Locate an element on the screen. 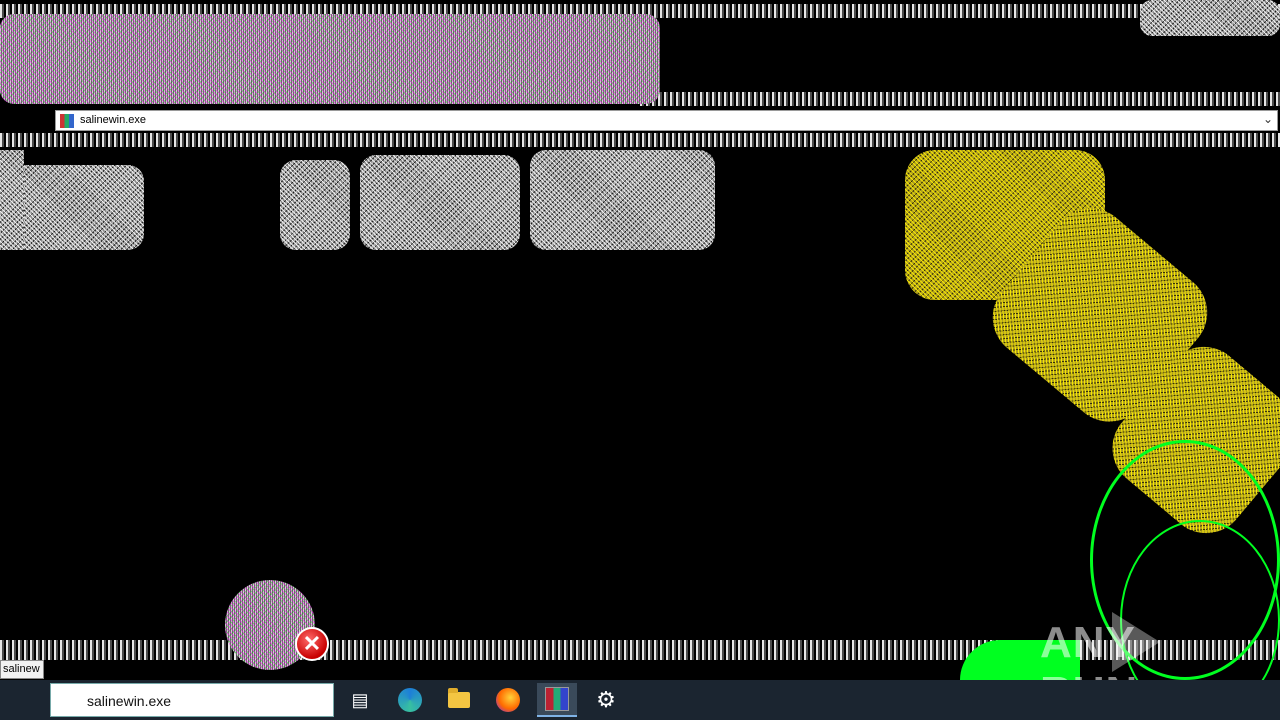 The height and width of the screenshot is (720, 1280). taskbar-task-view: ▤ is located at coordinates (360, 700).